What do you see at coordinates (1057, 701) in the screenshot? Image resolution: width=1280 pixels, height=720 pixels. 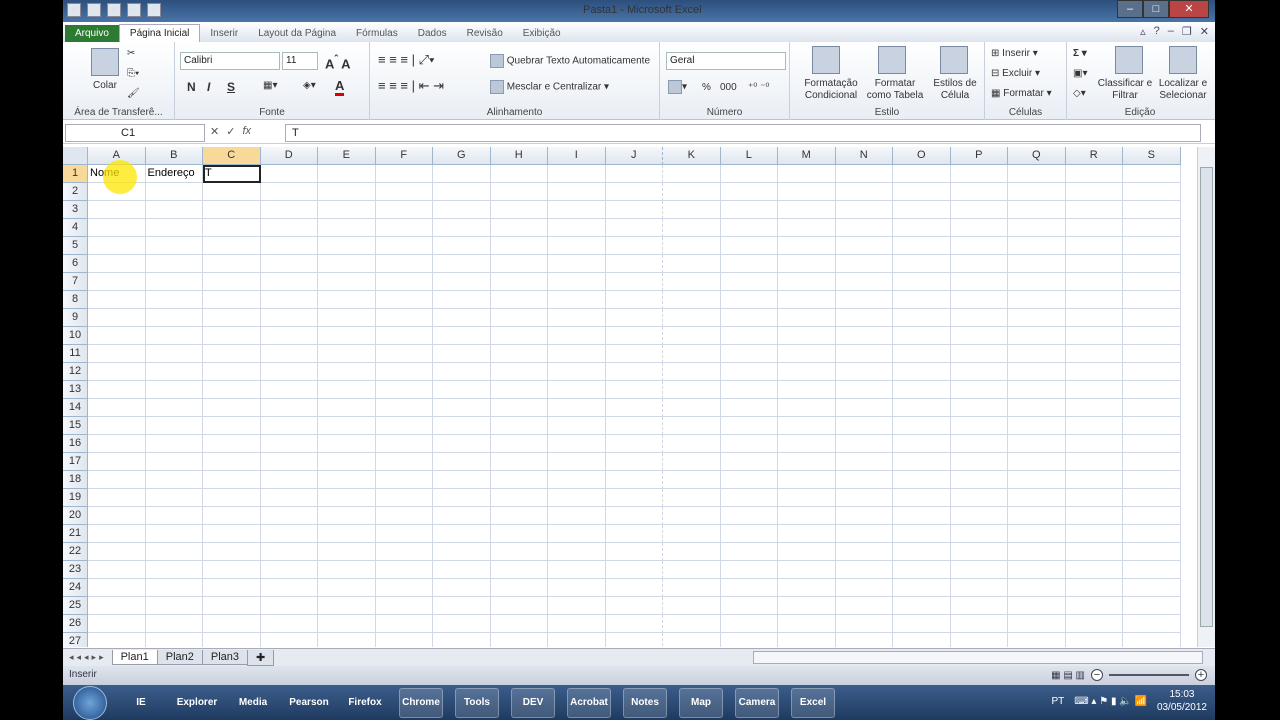 I see `language-indicator: PT` at bounding box center [1057, 701].